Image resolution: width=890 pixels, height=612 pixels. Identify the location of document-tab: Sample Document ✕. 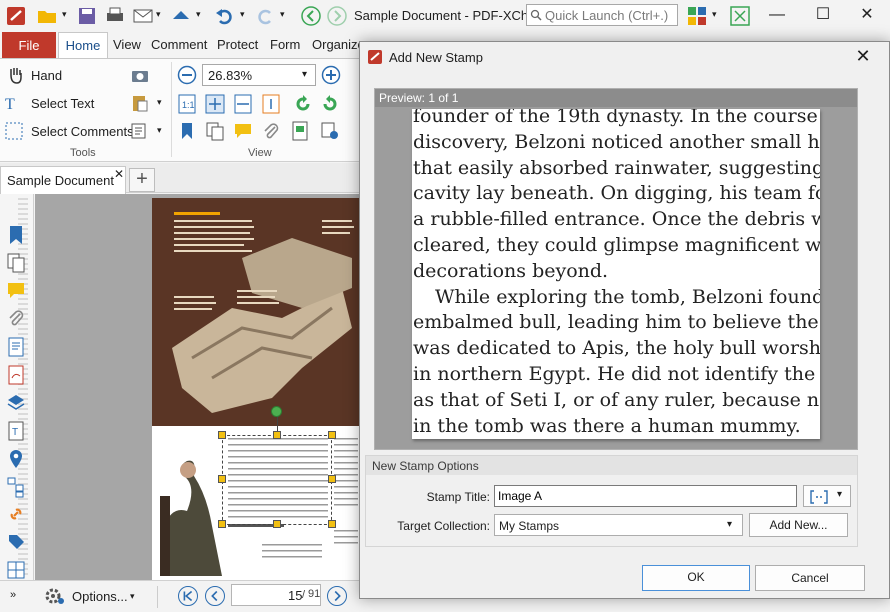
(63, 180).